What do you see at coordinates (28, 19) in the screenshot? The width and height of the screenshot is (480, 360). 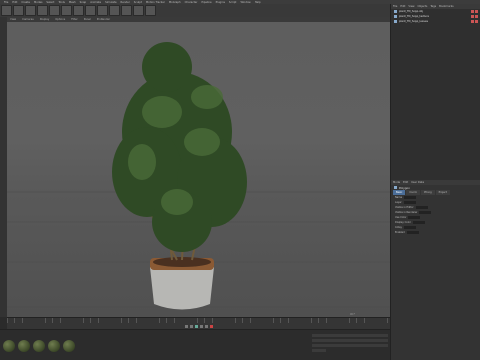 I see `viewport-menu-1: Cameras` at bounding box center [28, 19].